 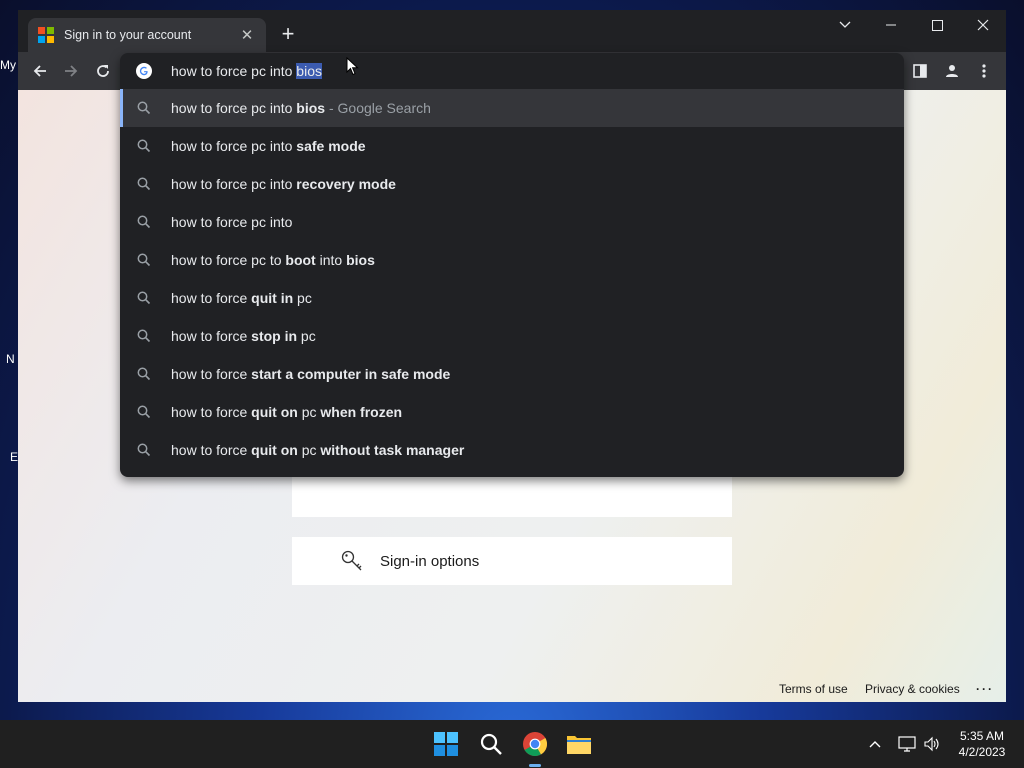 I want to click on running-indicator, so click(x=535, y=765).